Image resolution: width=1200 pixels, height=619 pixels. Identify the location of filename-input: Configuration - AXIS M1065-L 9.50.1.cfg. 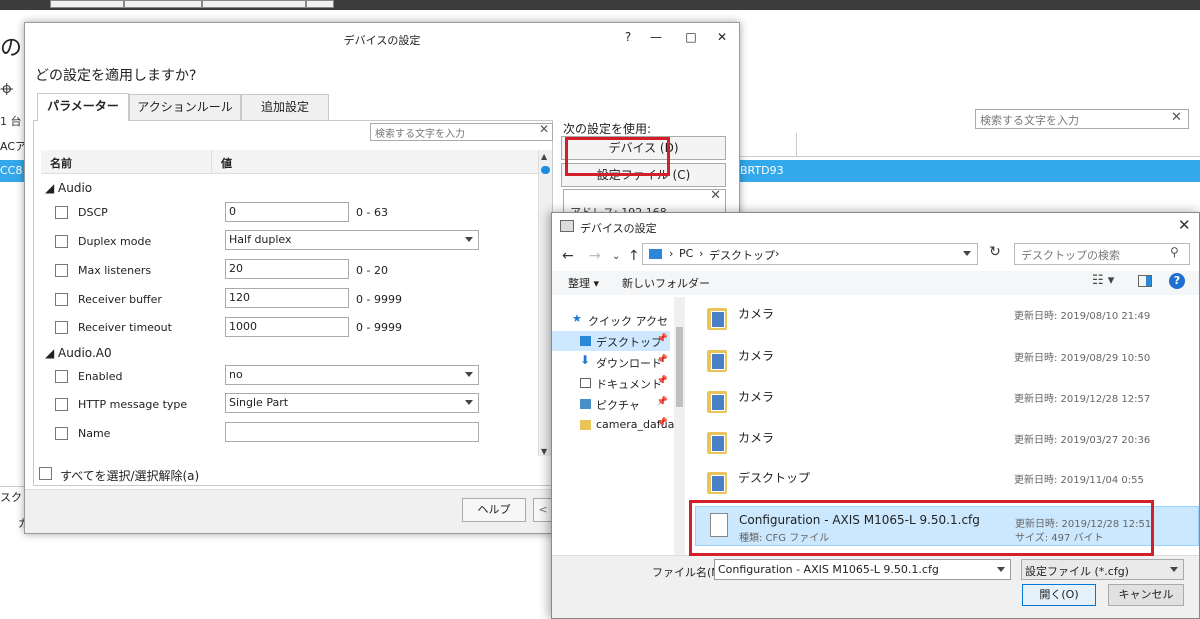
(862, 569).